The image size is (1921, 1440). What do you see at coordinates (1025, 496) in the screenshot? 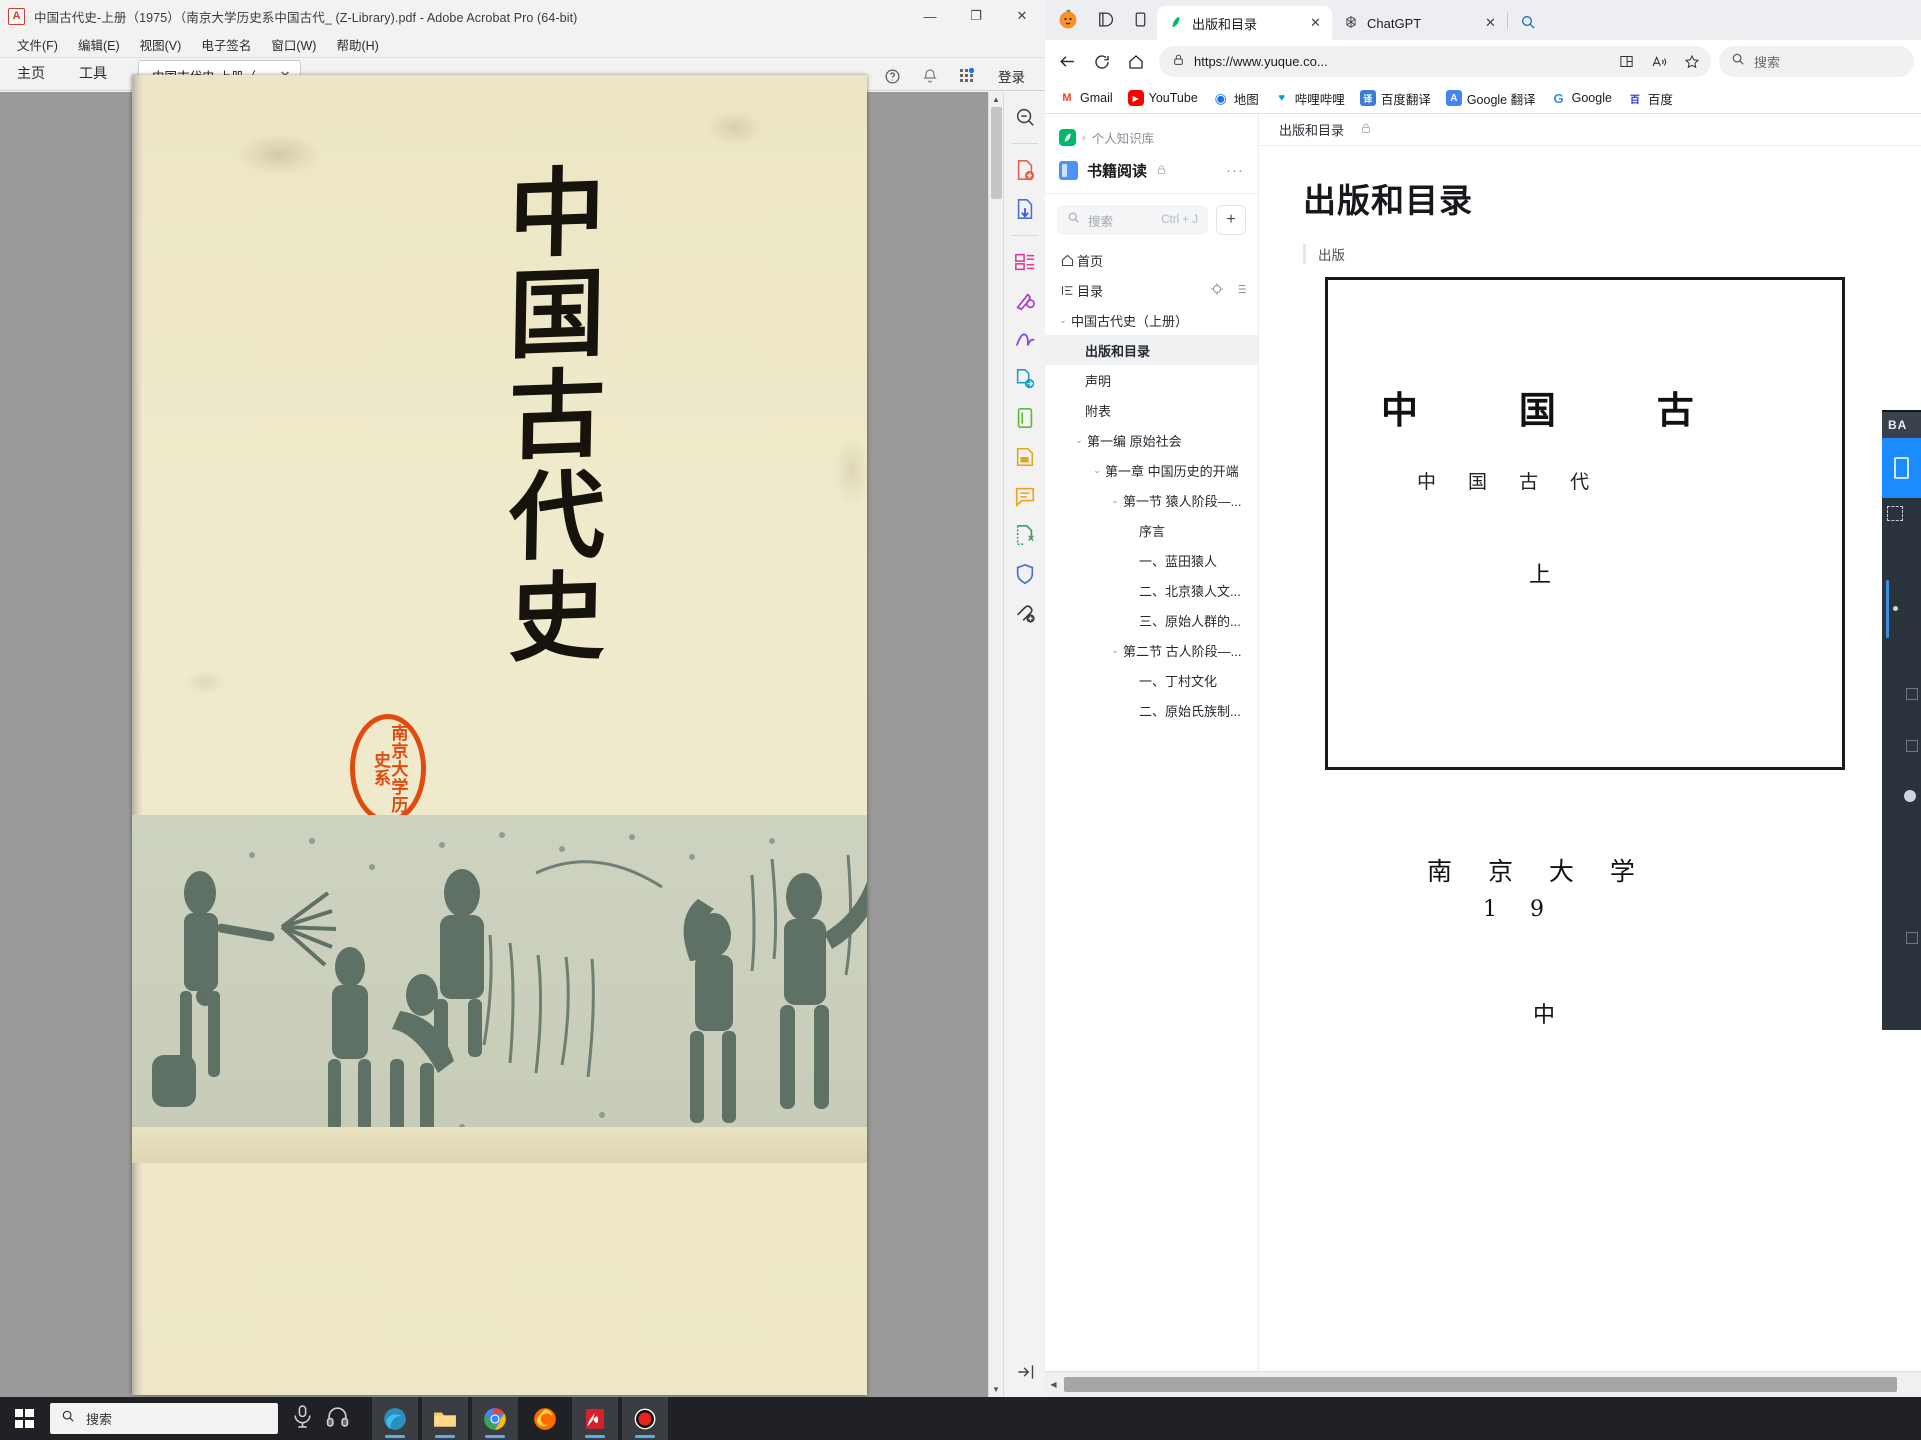
I see `comment-icon` at bounding box center [1025, 496].